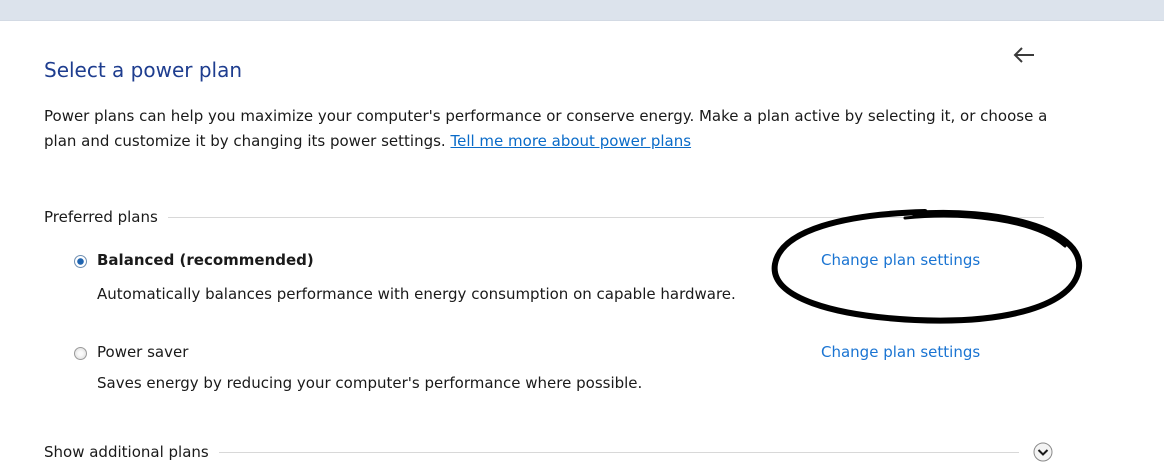 This screenshot has width=1164, height=470. I want to click on change-plan-settings-power-saver-link: Change plan settings, so click(900, 352).